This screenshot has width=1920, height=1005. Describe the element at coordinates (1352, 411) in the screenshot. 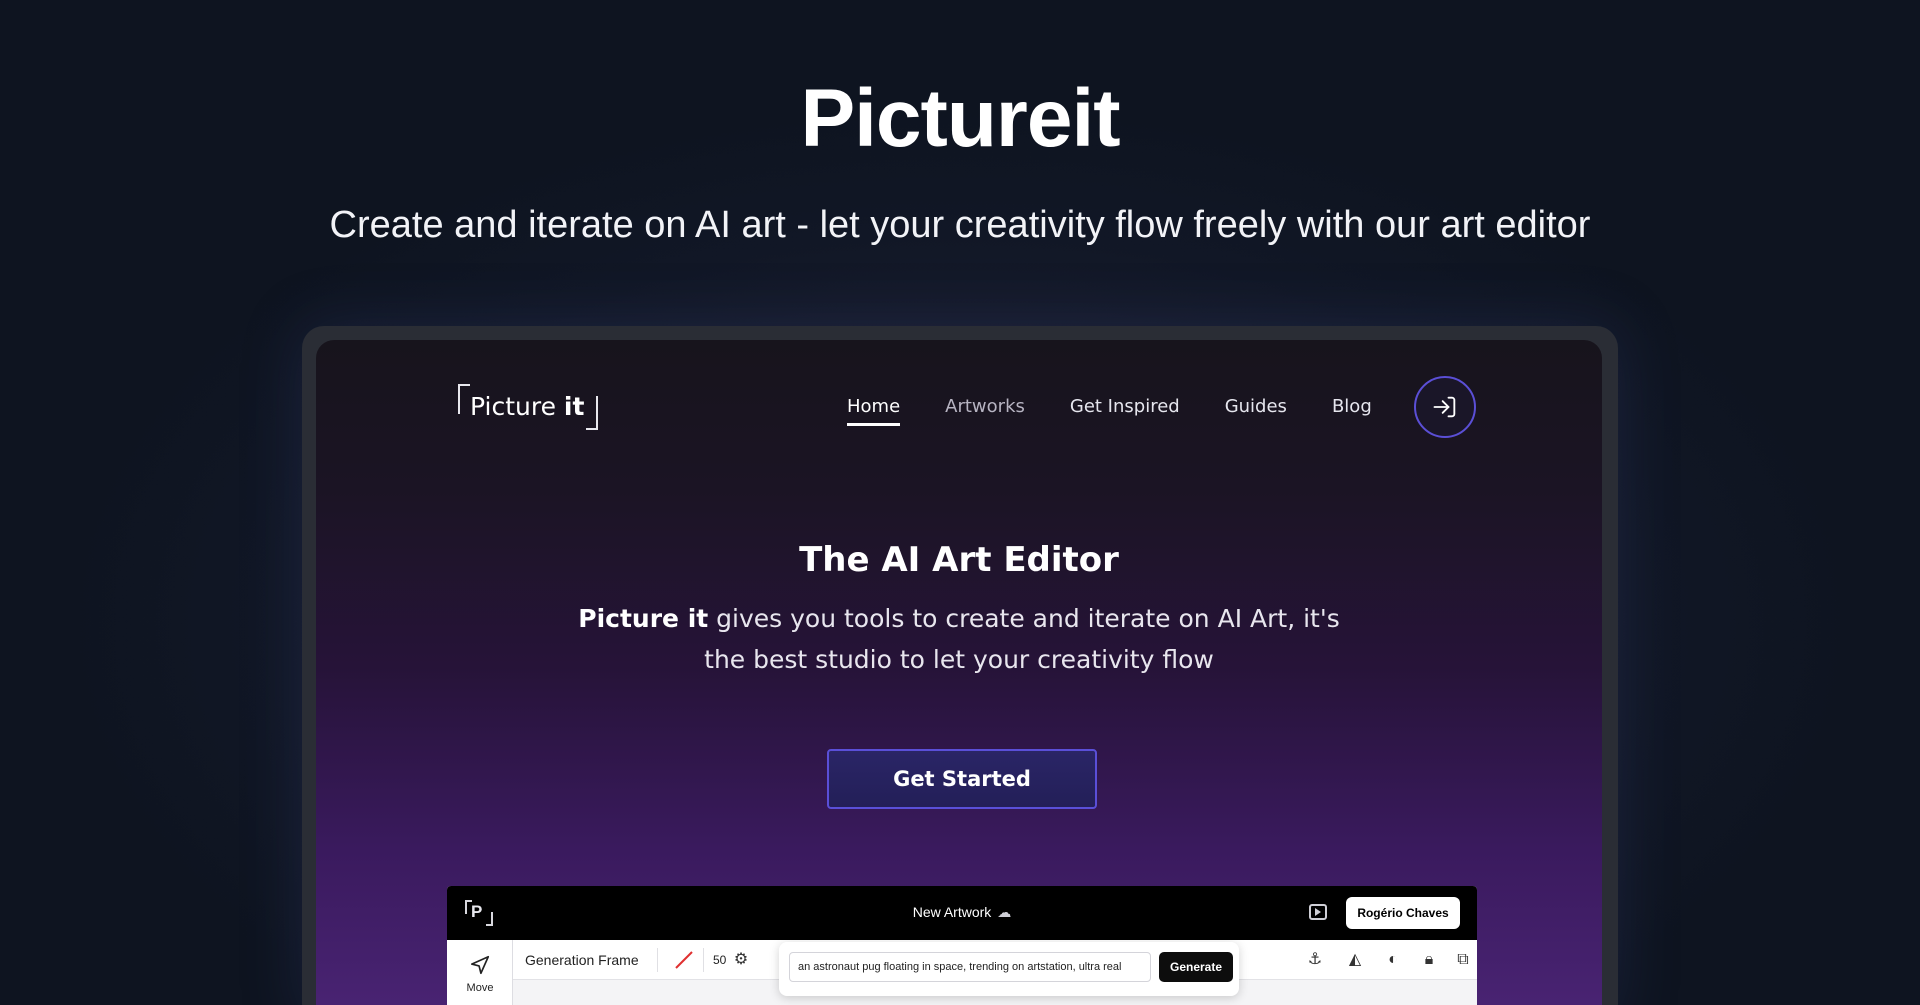

I see `nav-blog: Blog` at that location.